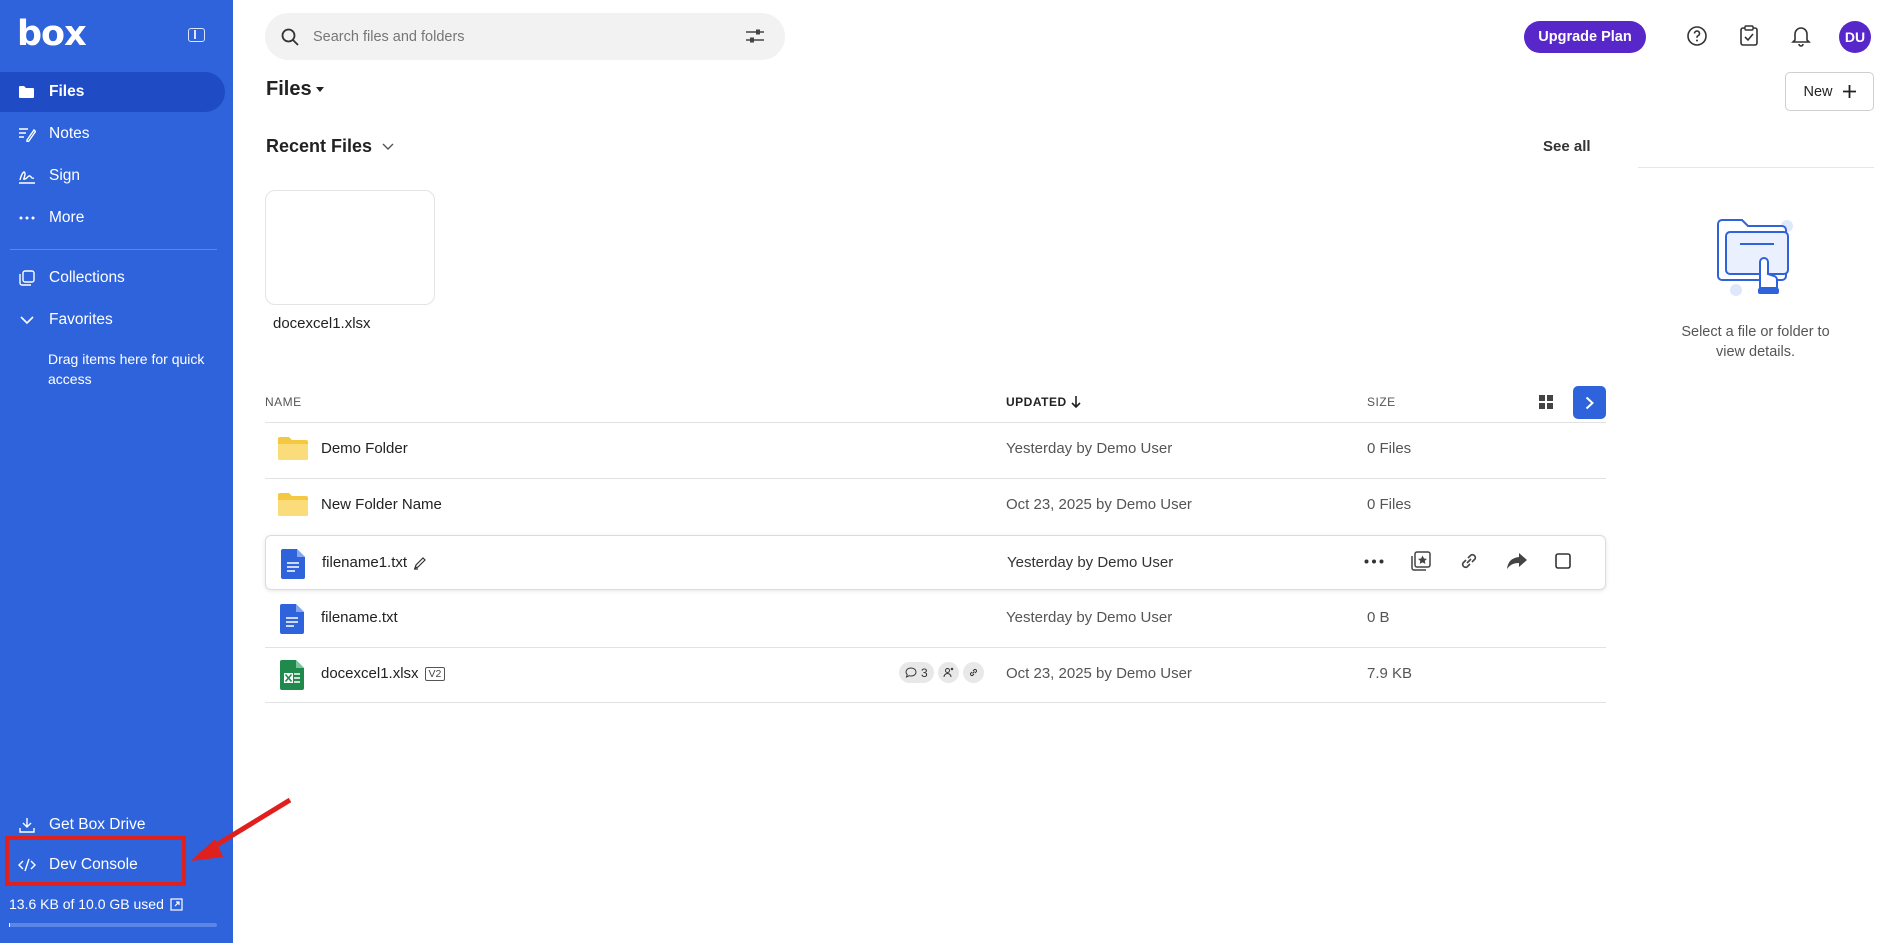 This screenshot has height=943, width=1885. I want to click on favorite-collection-icon, so click(1421, 561).